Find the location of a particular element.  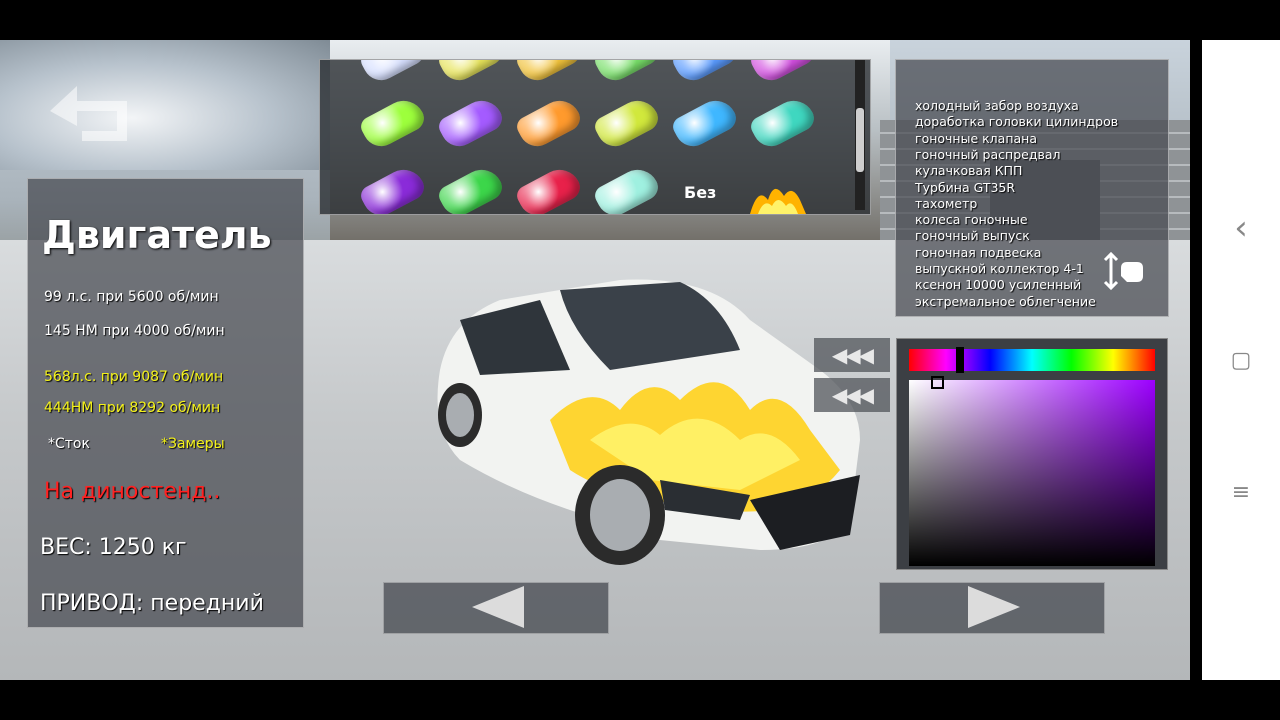

rewind-button-2: ◀◀◀ is located at coordinates (852, 395).